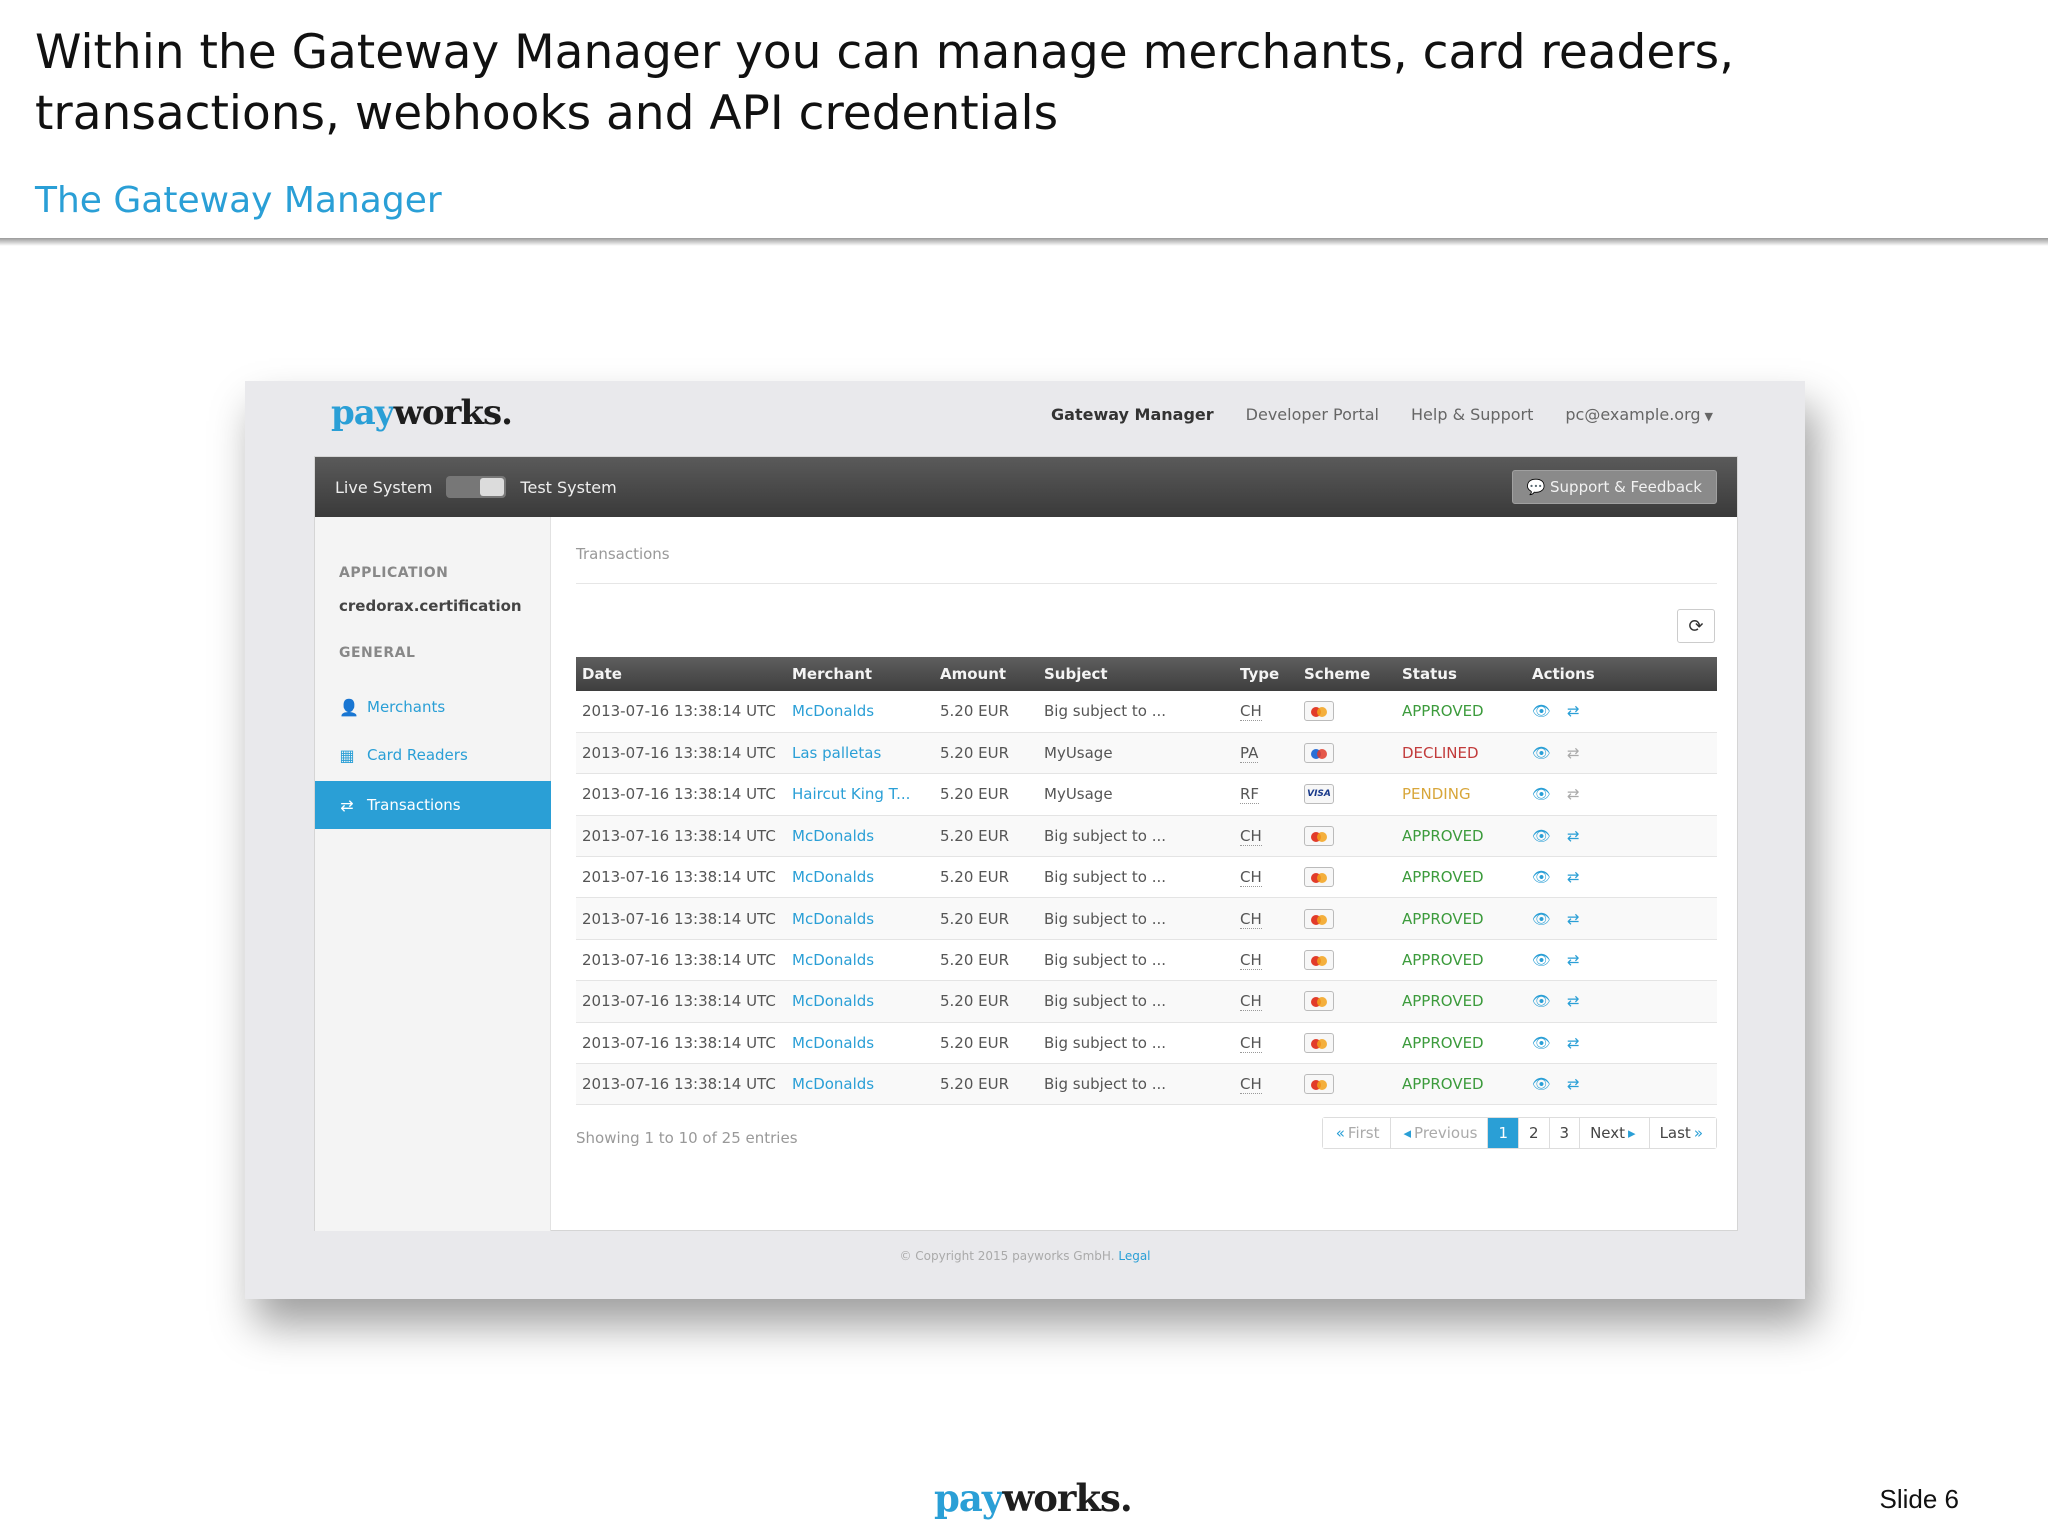 The image size is (2048, 1536). I want to click on cell-type: PA, so click(1266, 753).